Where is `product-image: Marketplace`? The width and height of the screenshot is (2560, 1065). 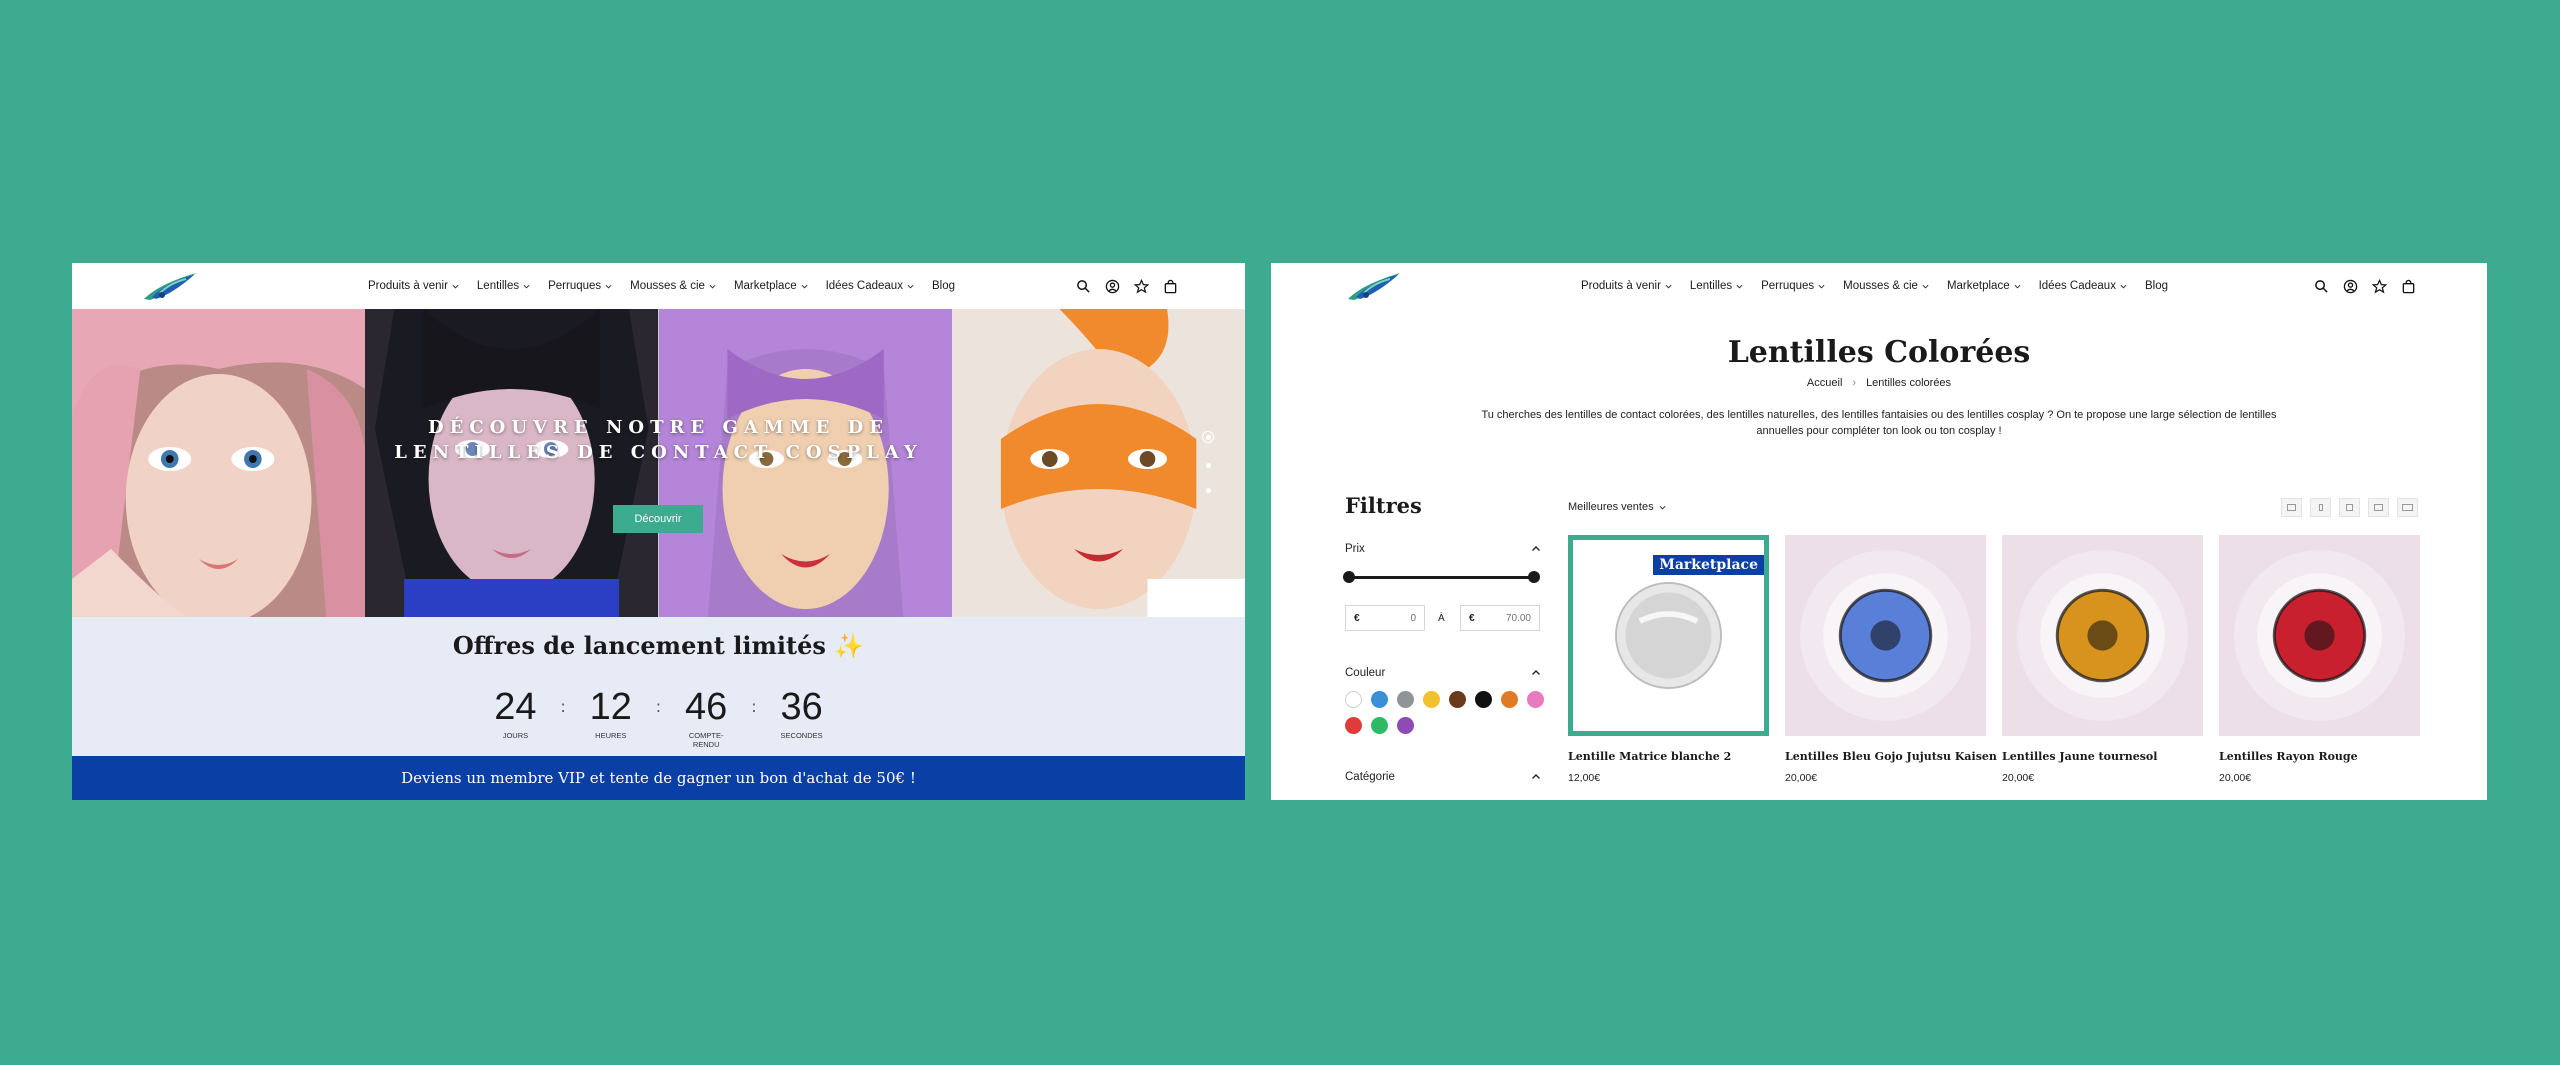
product-image: Marketplace is located at coordinates (1668, 635).